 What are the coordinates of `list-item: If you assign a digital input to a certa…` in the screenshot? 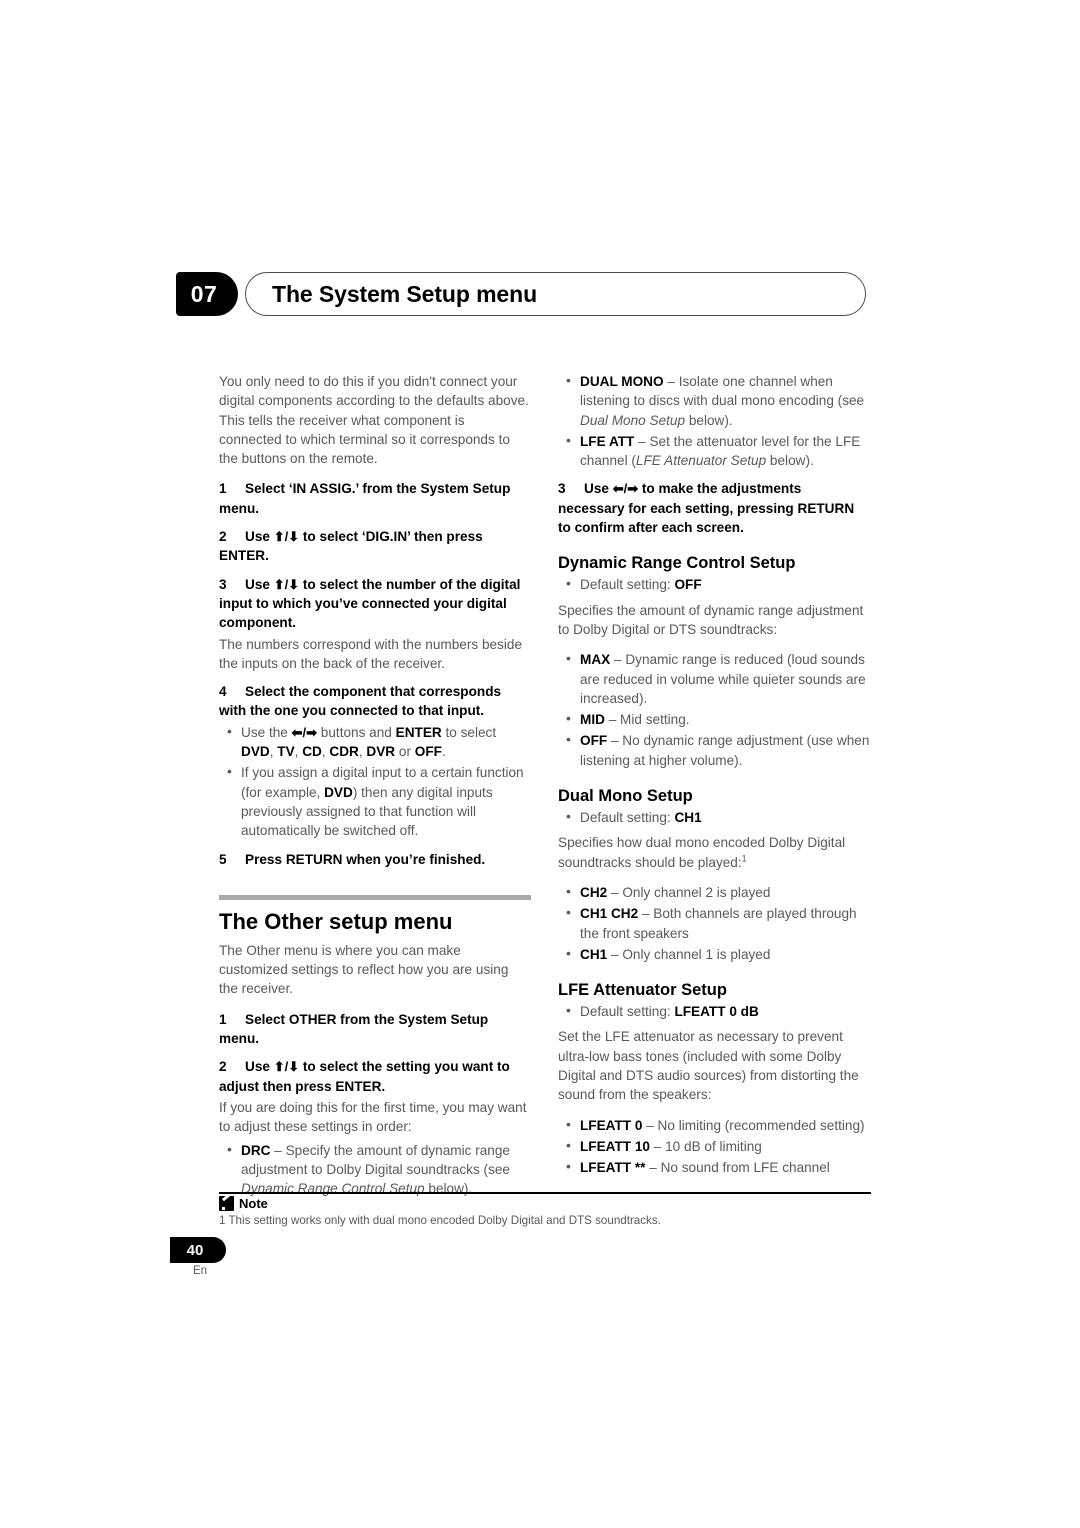 It's located at (375, 801).